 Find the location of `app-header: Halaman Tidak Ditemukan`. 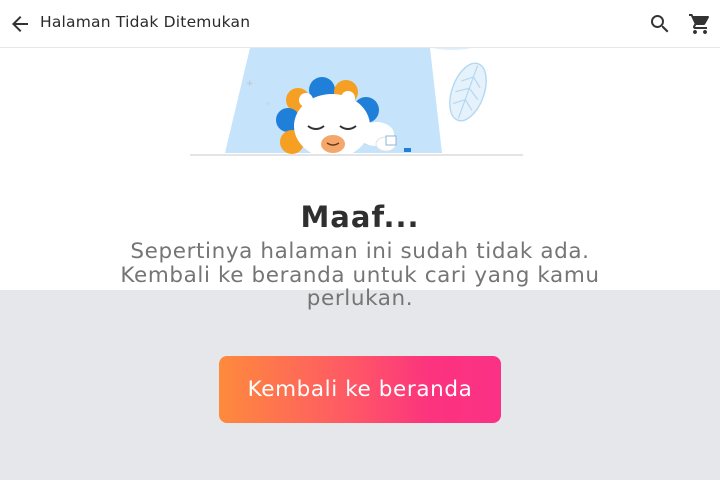

app-header: Halaman Tidak Ditemukan is located at coordinates (360, 24).